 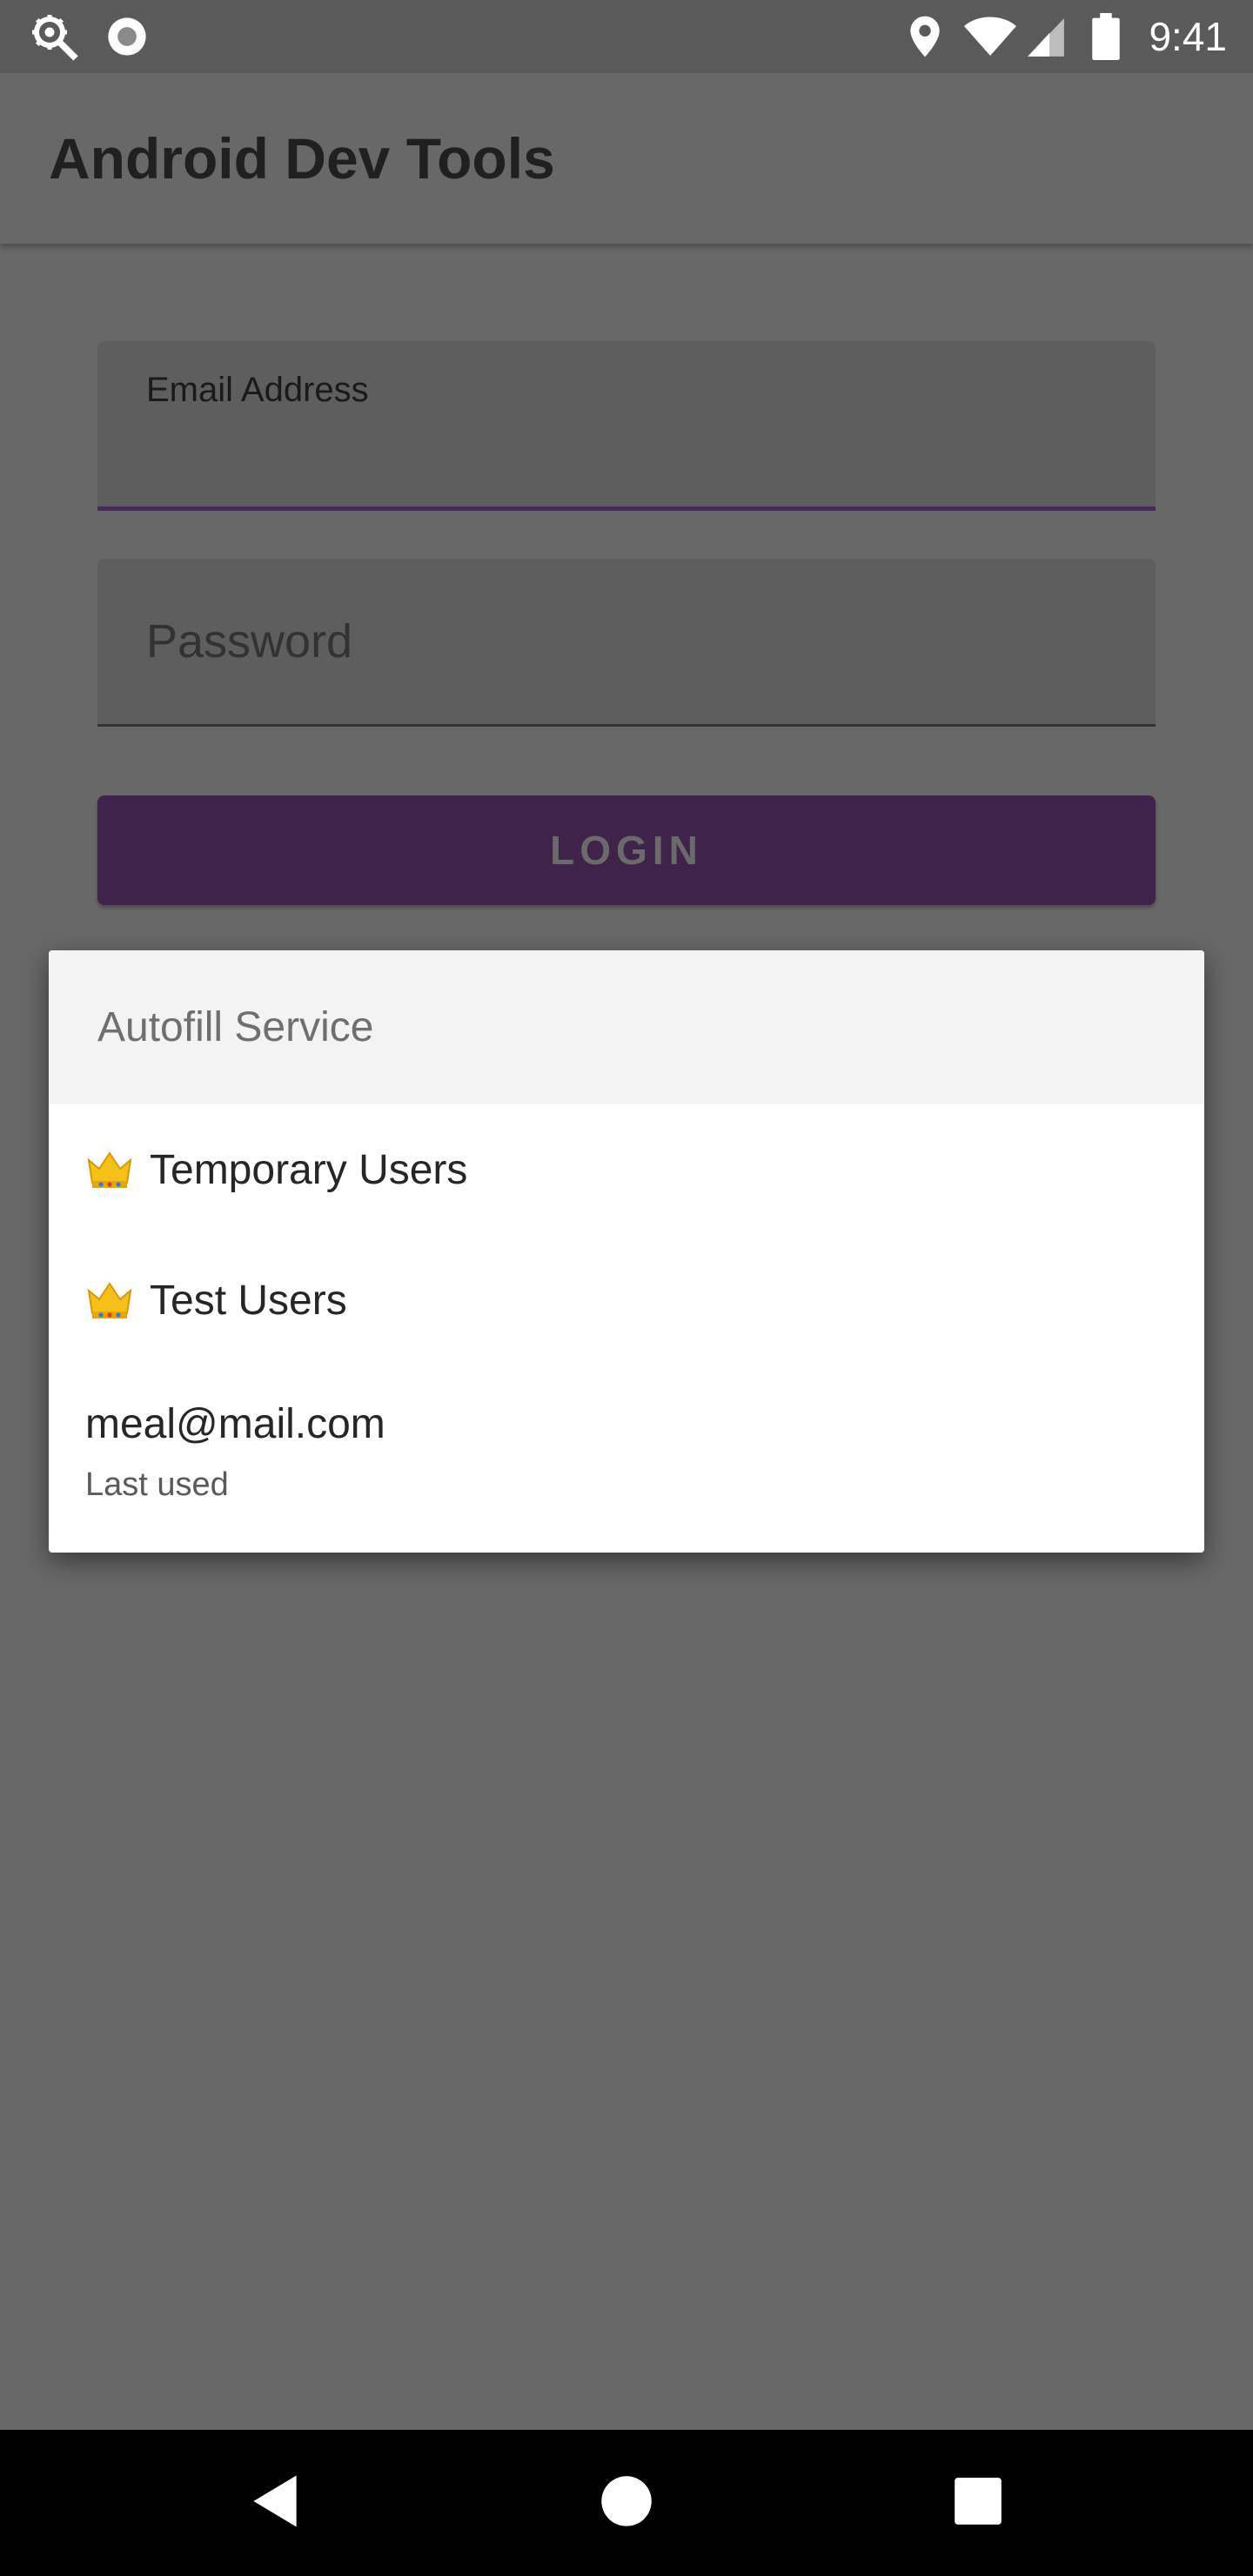 What do you see at coordinates (257, 390) in the screenshot?
I see `email-field-label: Email Address` at bounding box center [257, 390].